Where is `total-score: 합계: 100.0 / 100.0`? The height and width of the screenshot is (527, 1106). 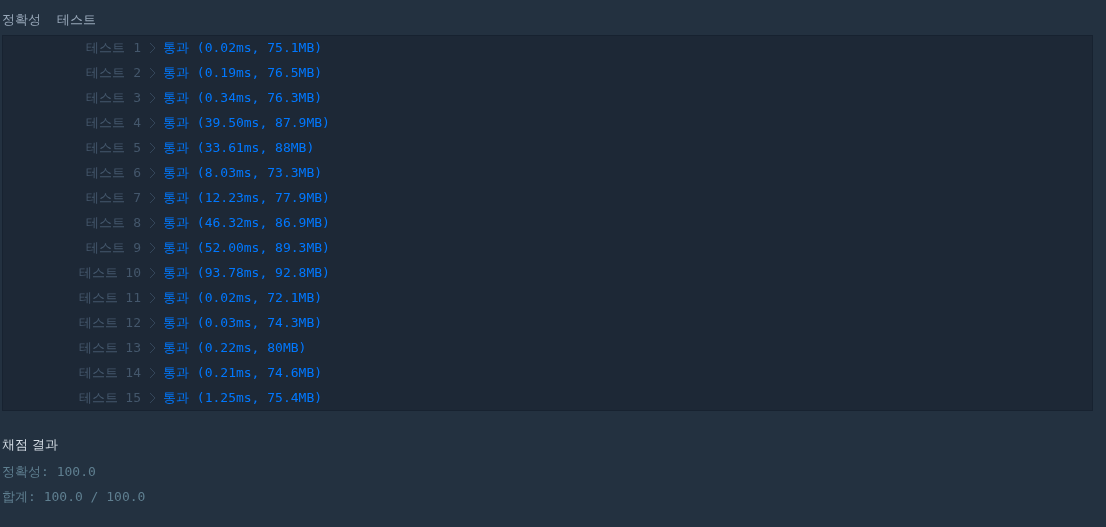
total-score: 합계: 100.0 / 100.0 is located at coordinates (74, 497).